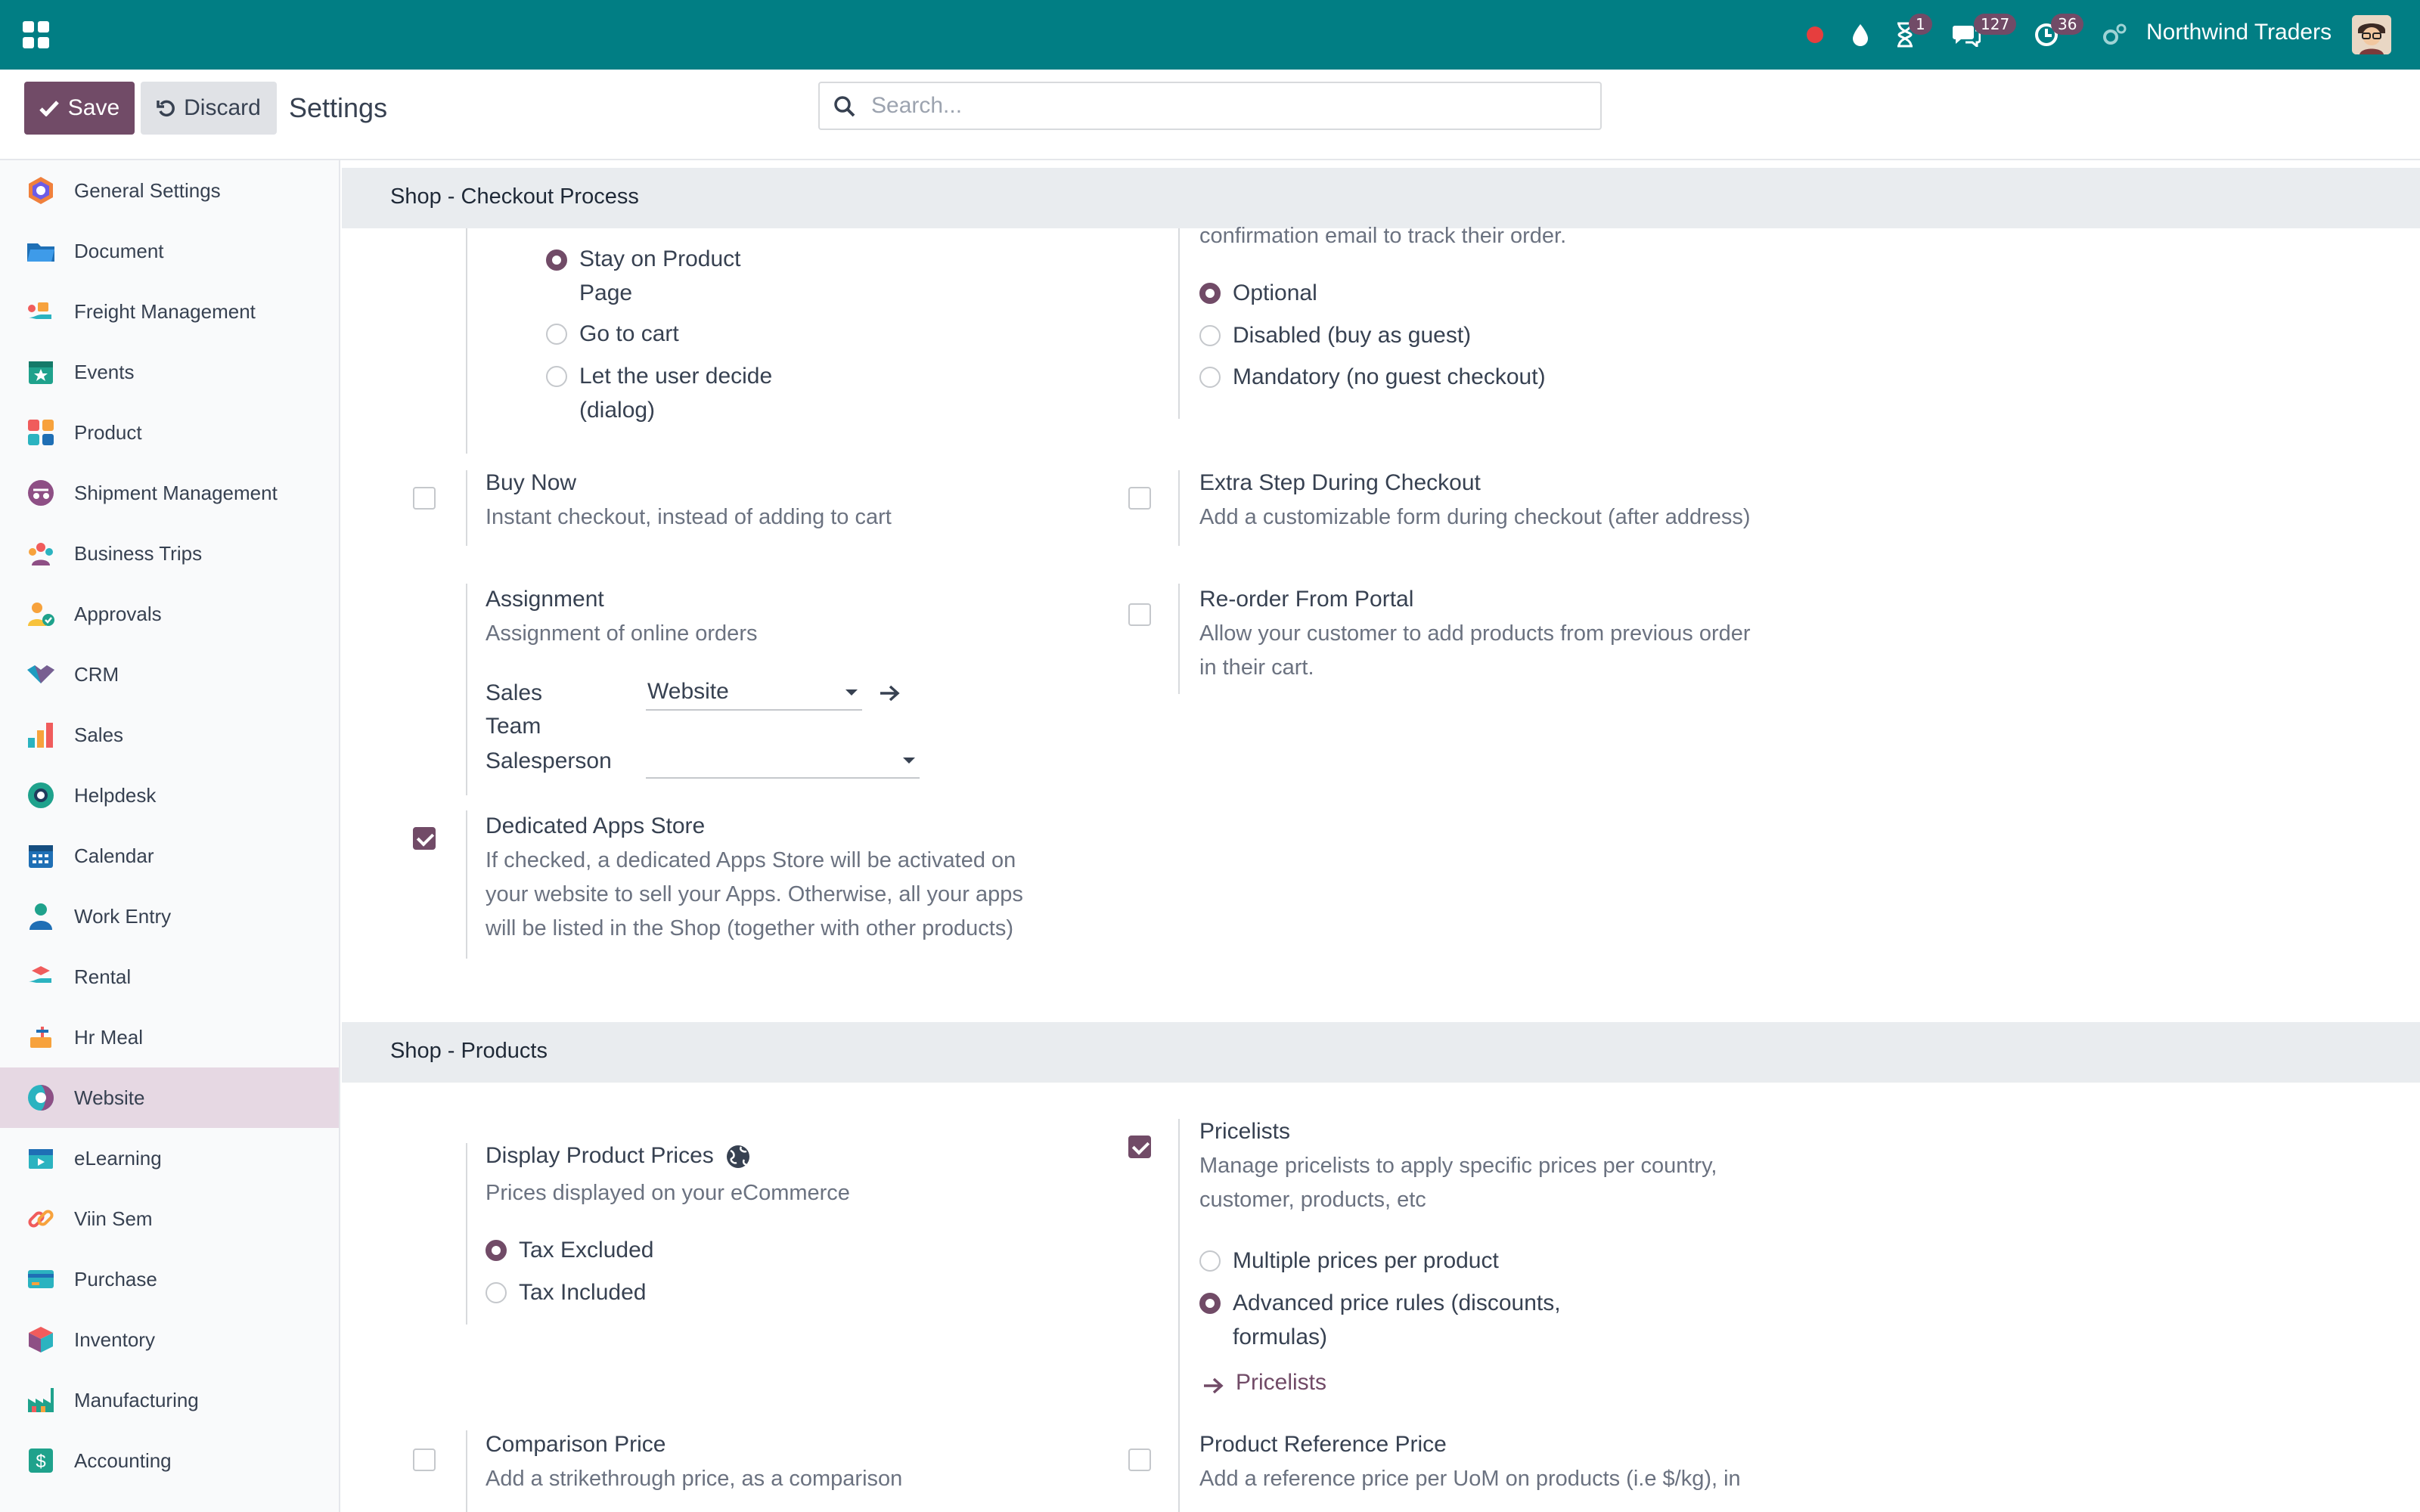 This screenshot has width=2420, height=1512. What do you see at coordinates (39, 310) in the screenshot?
I see `freight-icon` at bounding box center [39, 310].